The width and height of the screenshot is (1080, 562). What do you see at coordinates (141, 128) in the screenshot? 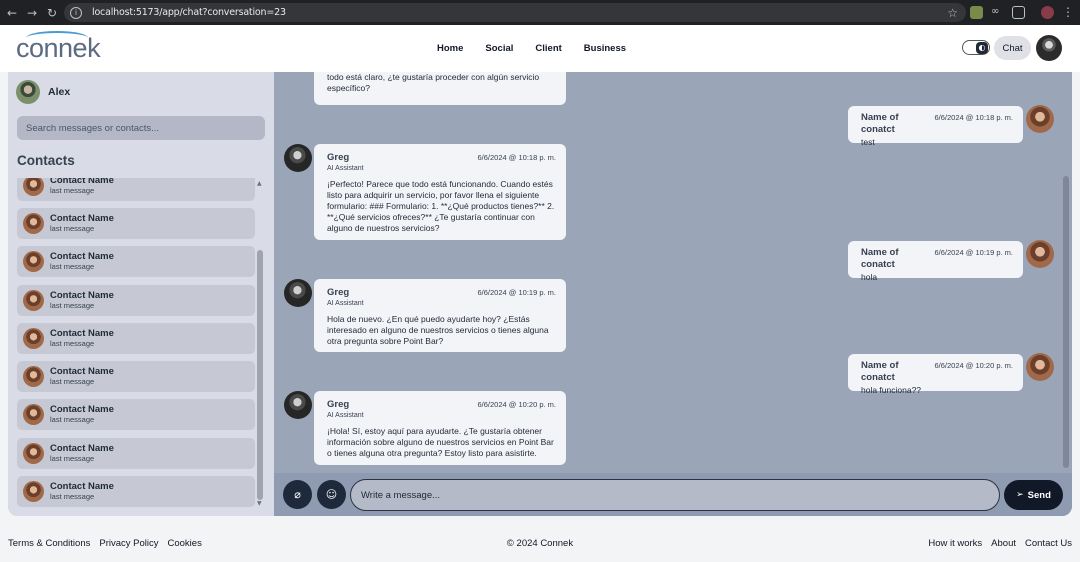
I see `search-input` at bounding box center [141, 128].